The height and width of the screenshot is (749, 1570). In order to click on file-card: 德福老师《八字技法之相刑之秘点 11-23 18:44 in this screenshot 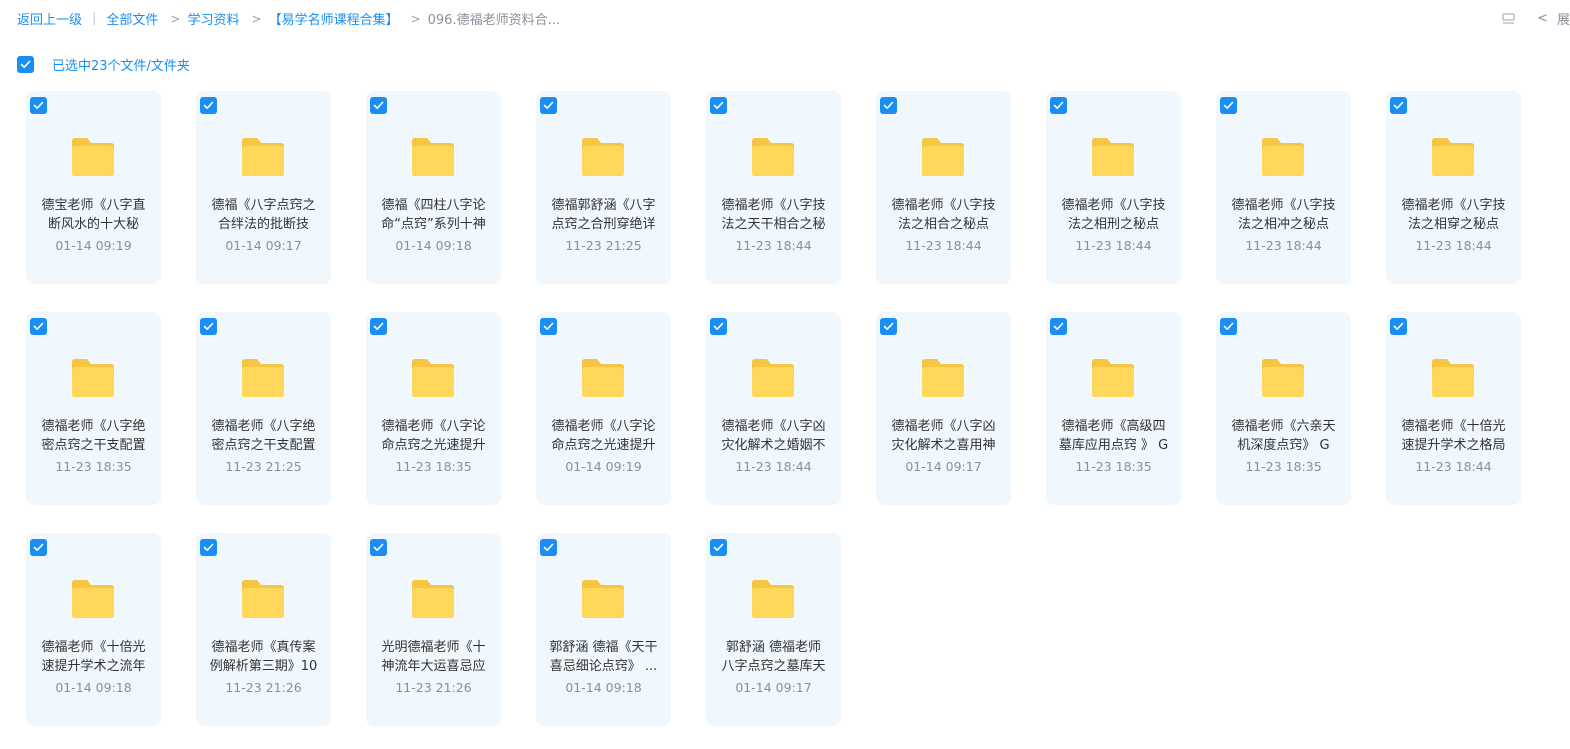, I will do `click(1113, 187)`.